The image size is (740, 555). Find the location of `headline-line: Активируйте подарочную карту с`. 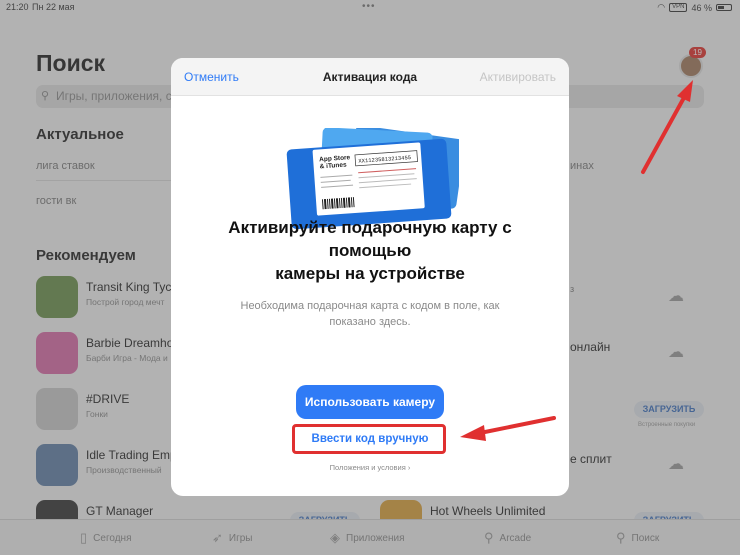

headline-line: Активируйте подарочную карту с is located at coordinates (370, 227).